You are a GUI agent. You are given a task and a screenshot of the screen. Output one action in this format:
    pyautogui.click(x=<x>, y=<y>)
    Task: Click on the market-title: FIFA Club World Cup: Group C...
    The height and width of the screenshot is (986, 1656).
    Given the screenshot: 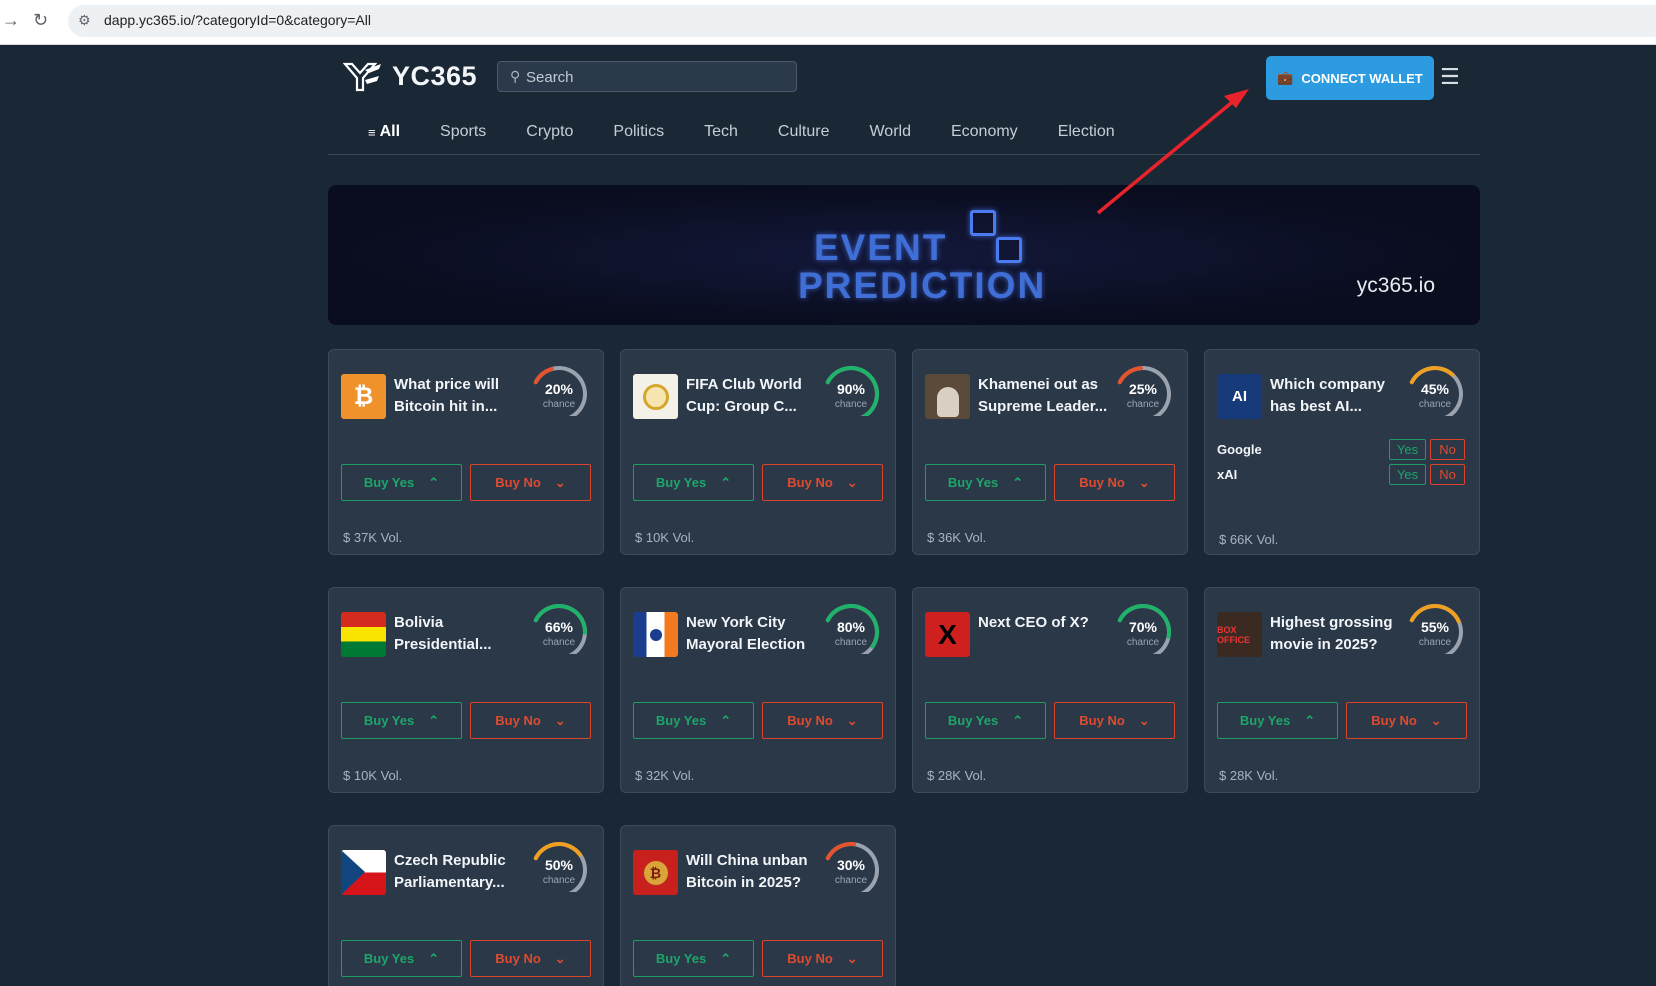 What is the action you would take?
    pyautogui.click(x=756, y=396)
    